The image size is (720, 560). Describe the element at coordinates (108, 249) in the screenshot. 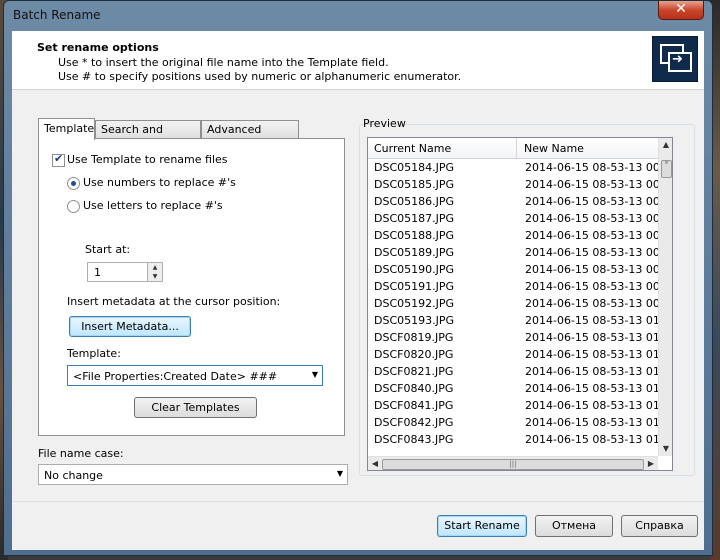

I see `start-at-label: Start at:` at that location.